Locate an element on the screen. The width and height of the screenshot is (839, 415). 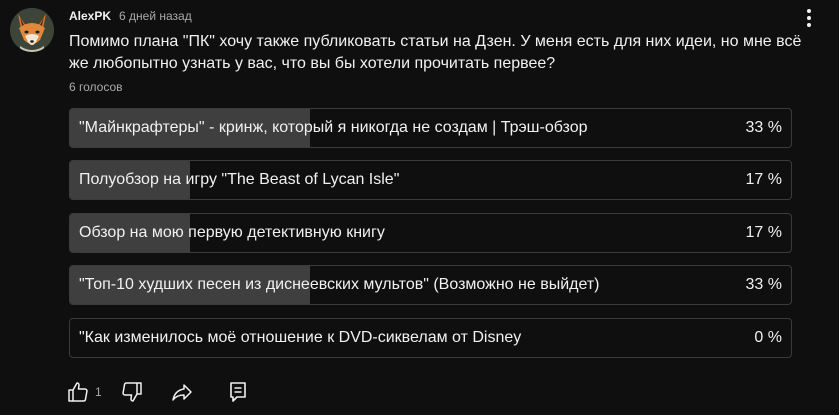
like-count: 1 is located at coordinates (98, 392).